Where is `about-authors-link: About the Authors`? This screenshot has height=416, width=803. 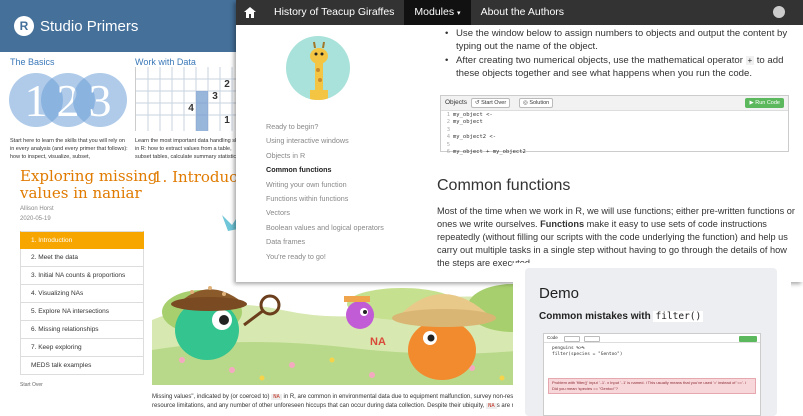 about-authors-link: About the Authors is located at coordinates (522, 12).